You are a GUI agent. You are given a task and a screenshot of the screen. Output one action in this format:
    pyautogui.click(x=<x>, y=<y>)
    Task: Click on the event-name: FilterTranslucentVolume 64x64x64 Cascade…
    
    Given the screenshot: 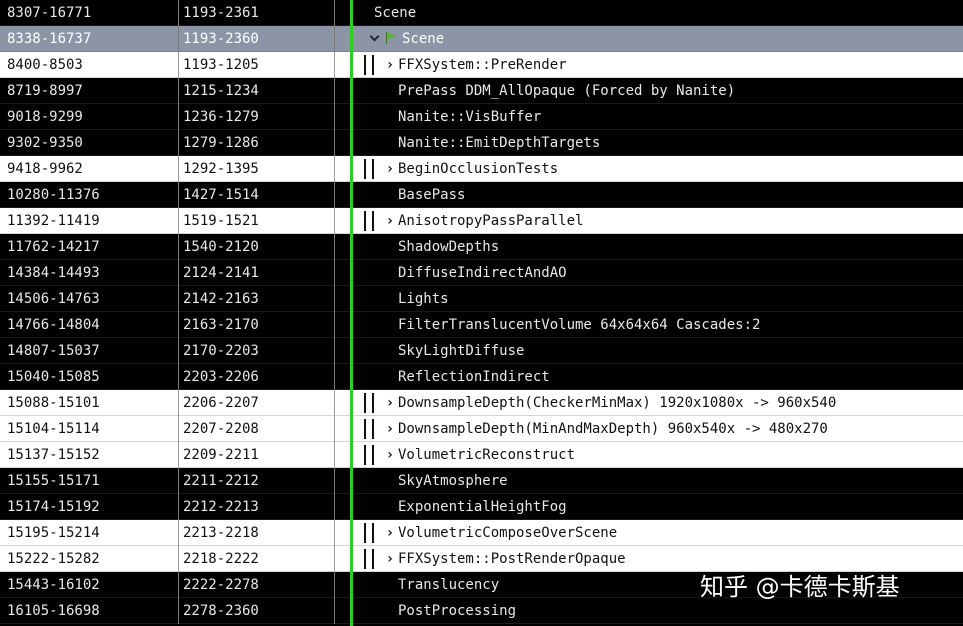 What is the action you would take?
    pyautogui.click(x=680, y=325)
    